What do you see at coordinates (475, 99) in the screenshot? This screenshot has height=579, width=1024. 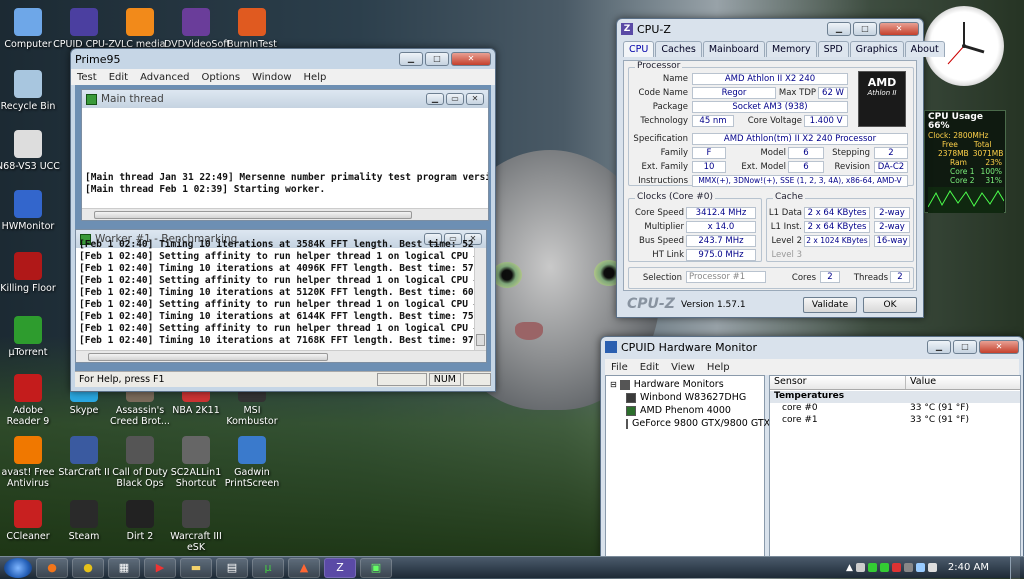 I see `child-close-button: ✕` at bounding box center [475, 99].